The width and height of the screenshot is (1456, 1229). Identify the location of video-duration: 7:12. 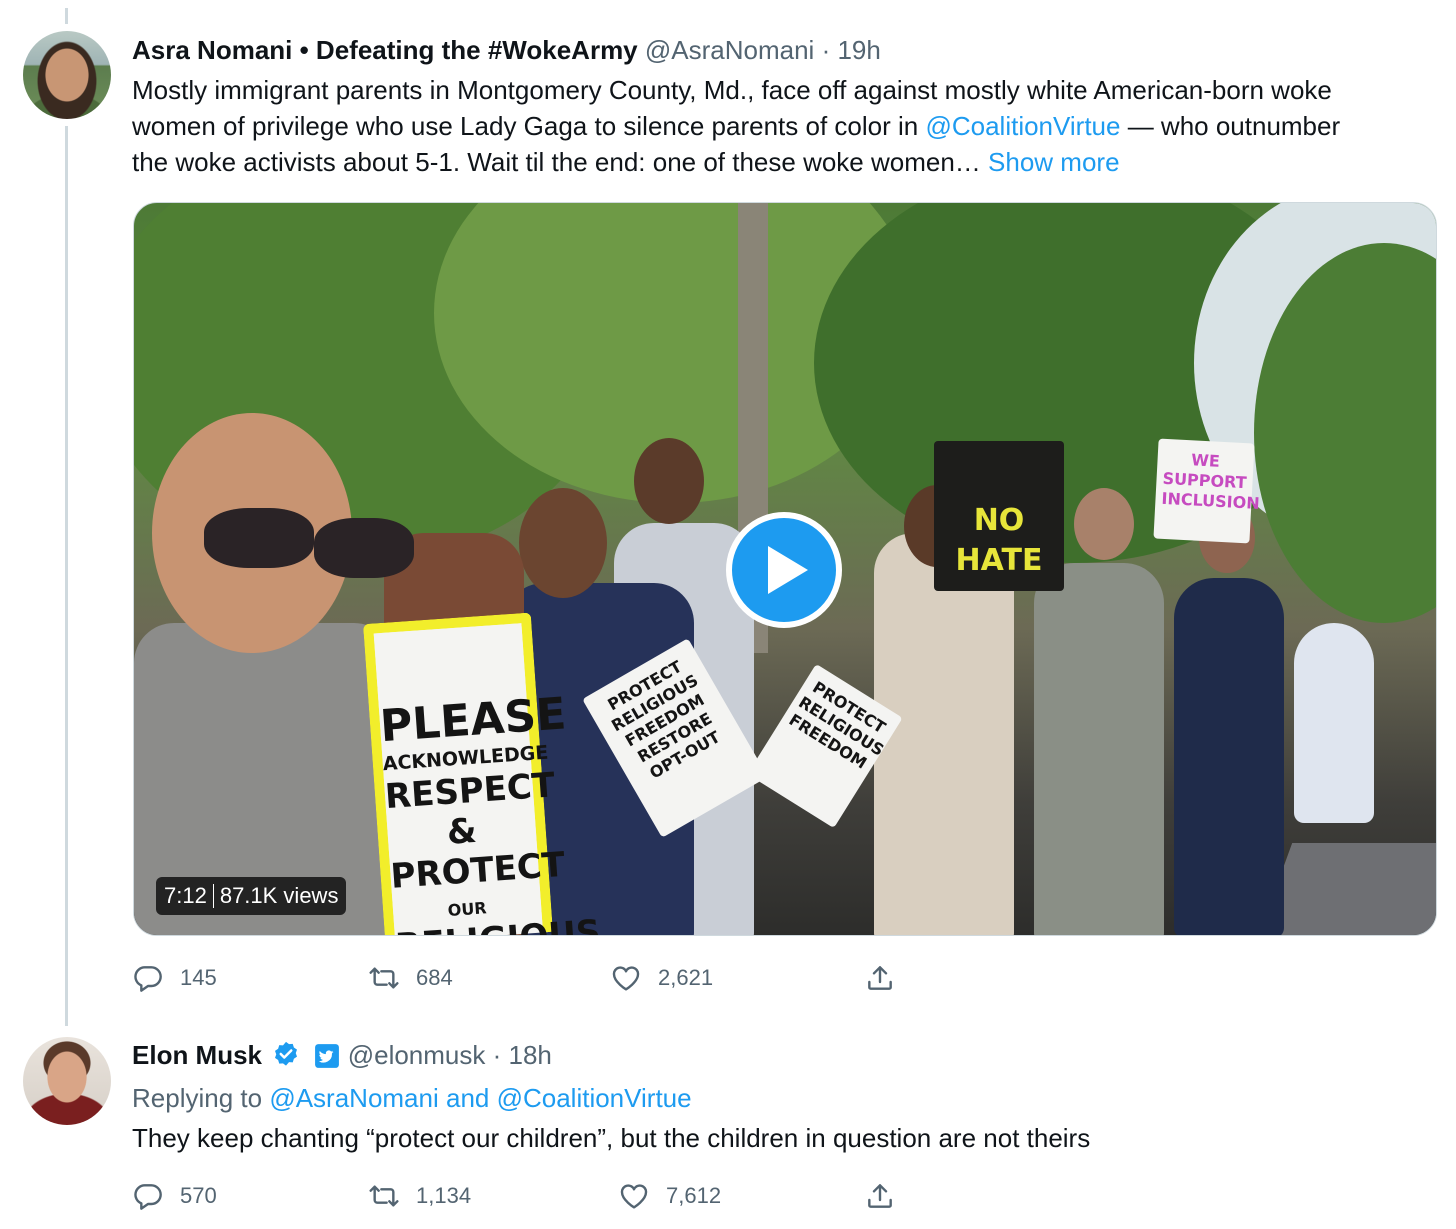
(185, 895).